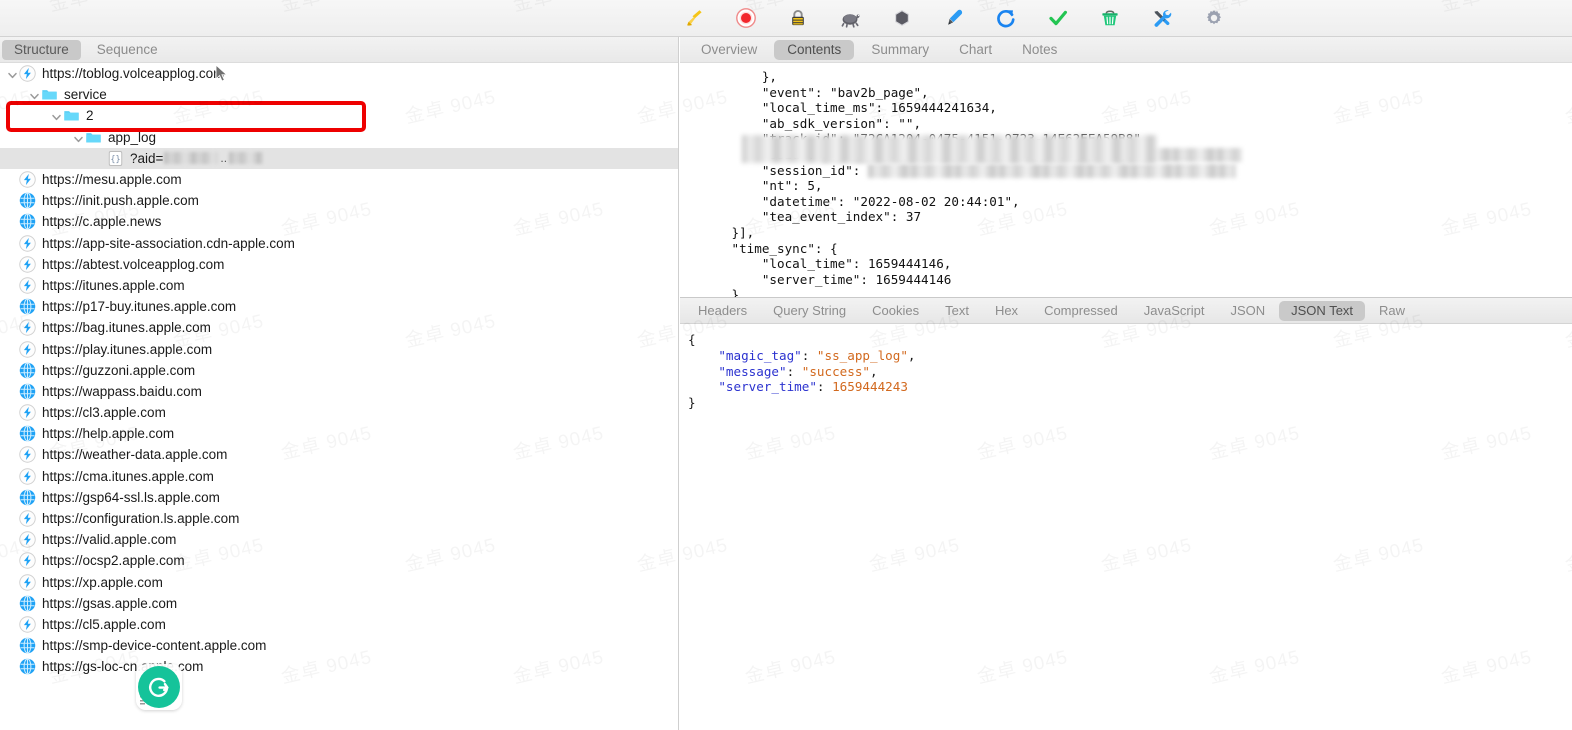  I want to click on tree-row: https://wappass.baidu.com, so click(339, 391).